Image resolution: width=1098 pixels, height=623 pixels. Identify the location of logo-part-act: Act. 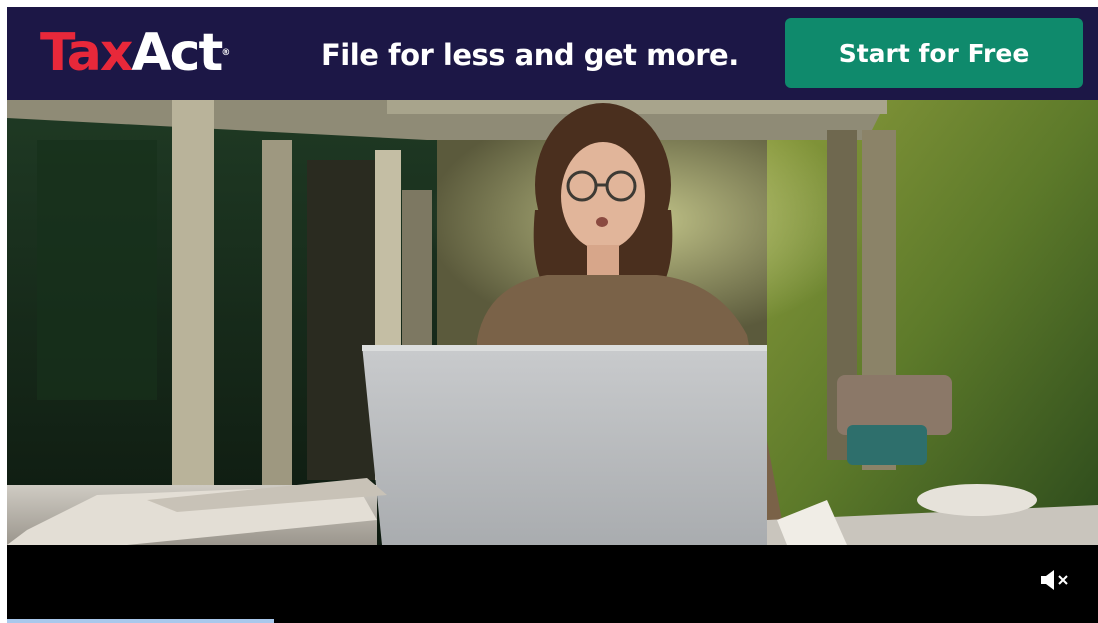
(177, 53).